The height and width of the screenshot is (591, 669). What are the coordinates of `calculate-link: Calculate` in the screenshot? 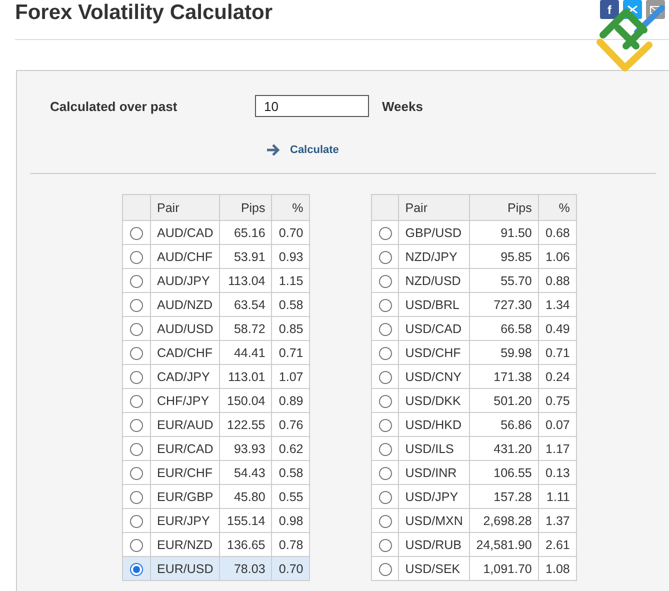 It's located at (314, 150).